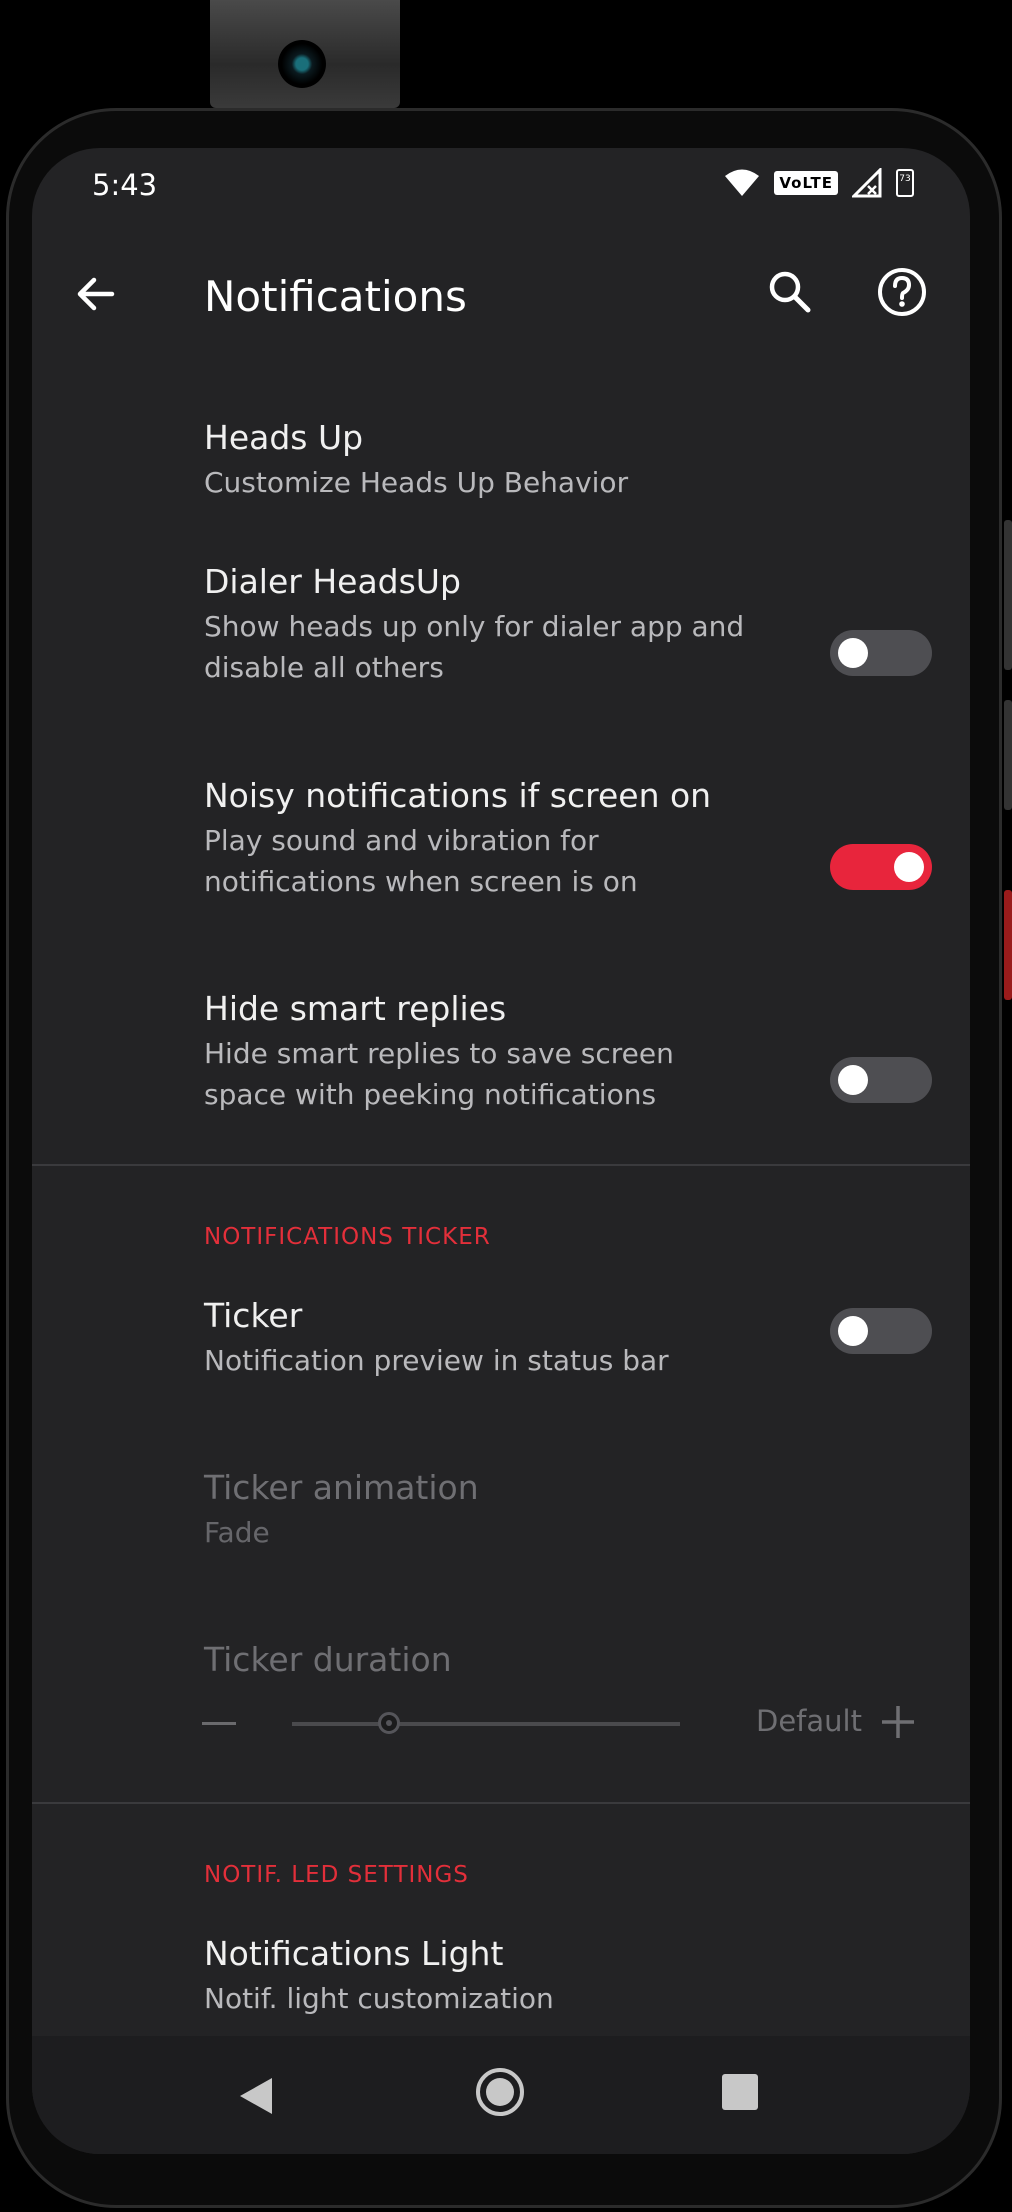 This screenshot has height=2212, width=1012. Describe the element at coordinates (379, 1998) in the screenshot. I see `item-subtitle: Notif. light customization` at that location.